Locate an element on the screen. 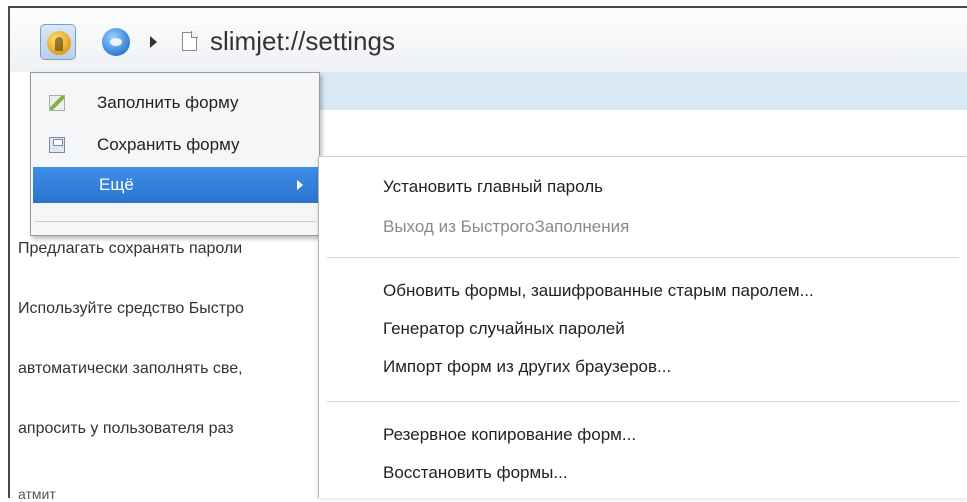 Image resolution: width=967 pixels, height=502 pixels. menu-item-label: Заполнить форму is located at coordinates (168, 102).